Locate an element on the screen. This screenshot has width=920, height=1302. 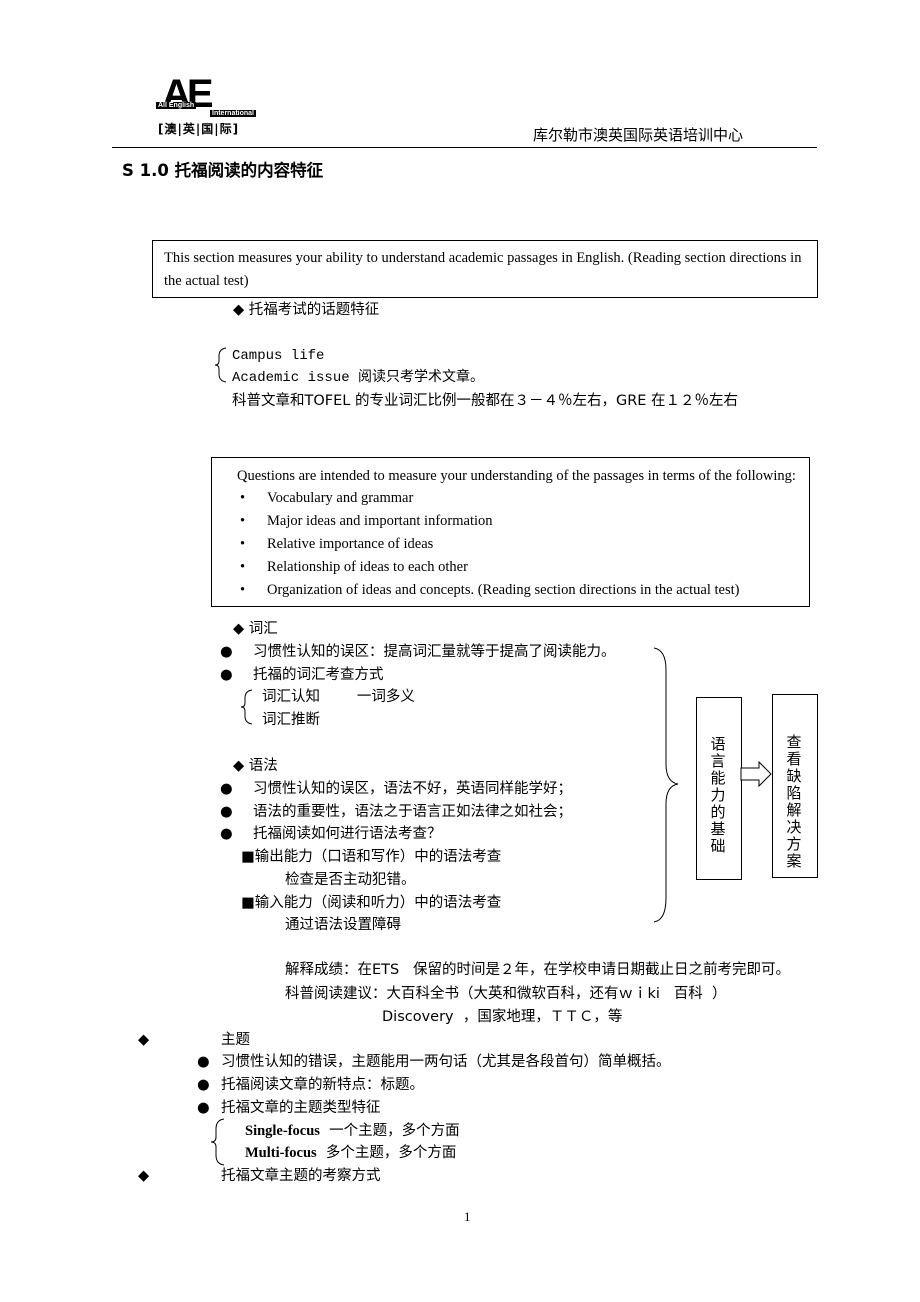
multi-focus: Multi-focus 多个主题，多个方面 is located at coordinates (350, 1153).